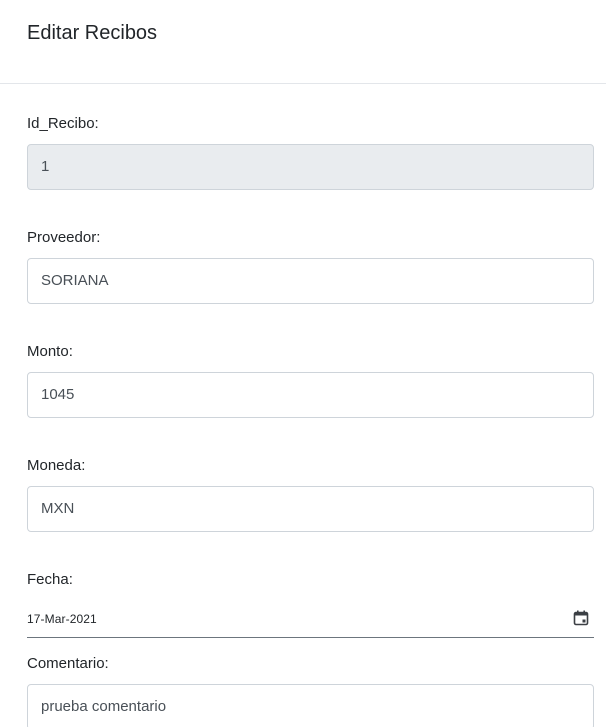  I want to click on id-recibo-input: 1, so click(310, 167).